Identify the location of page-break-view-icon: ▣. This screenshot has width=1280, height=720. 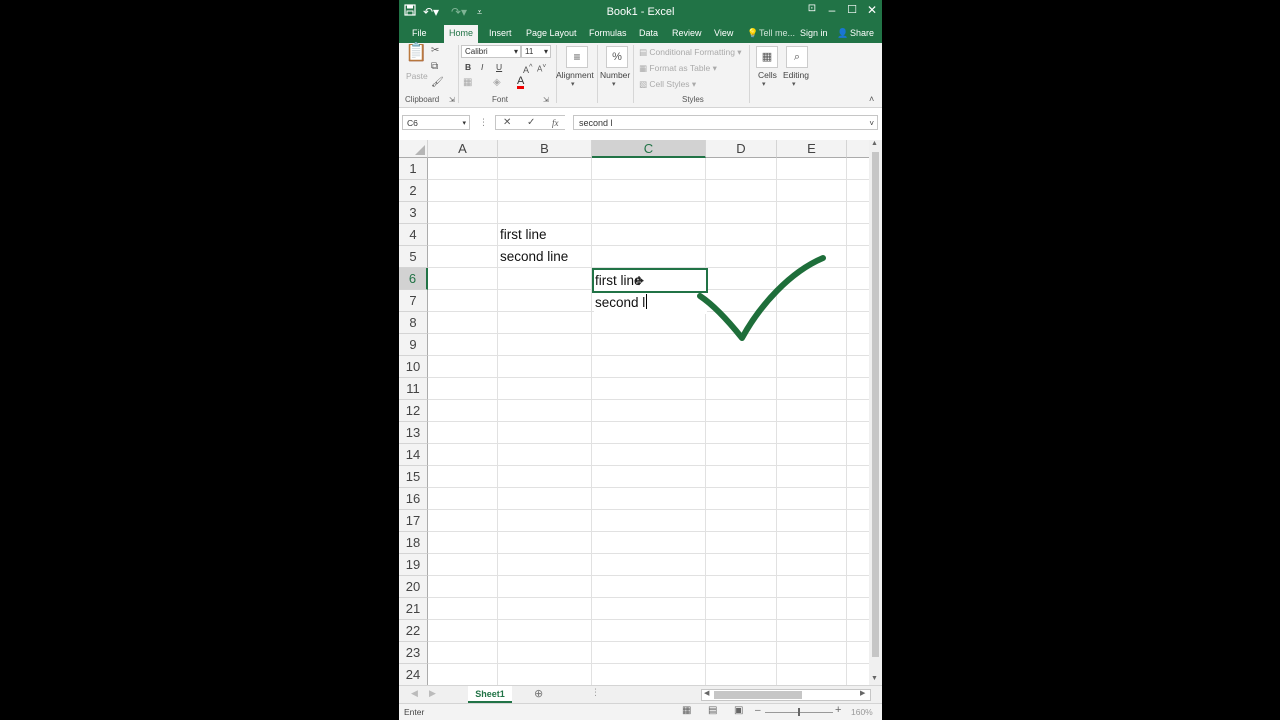
(738, 710).